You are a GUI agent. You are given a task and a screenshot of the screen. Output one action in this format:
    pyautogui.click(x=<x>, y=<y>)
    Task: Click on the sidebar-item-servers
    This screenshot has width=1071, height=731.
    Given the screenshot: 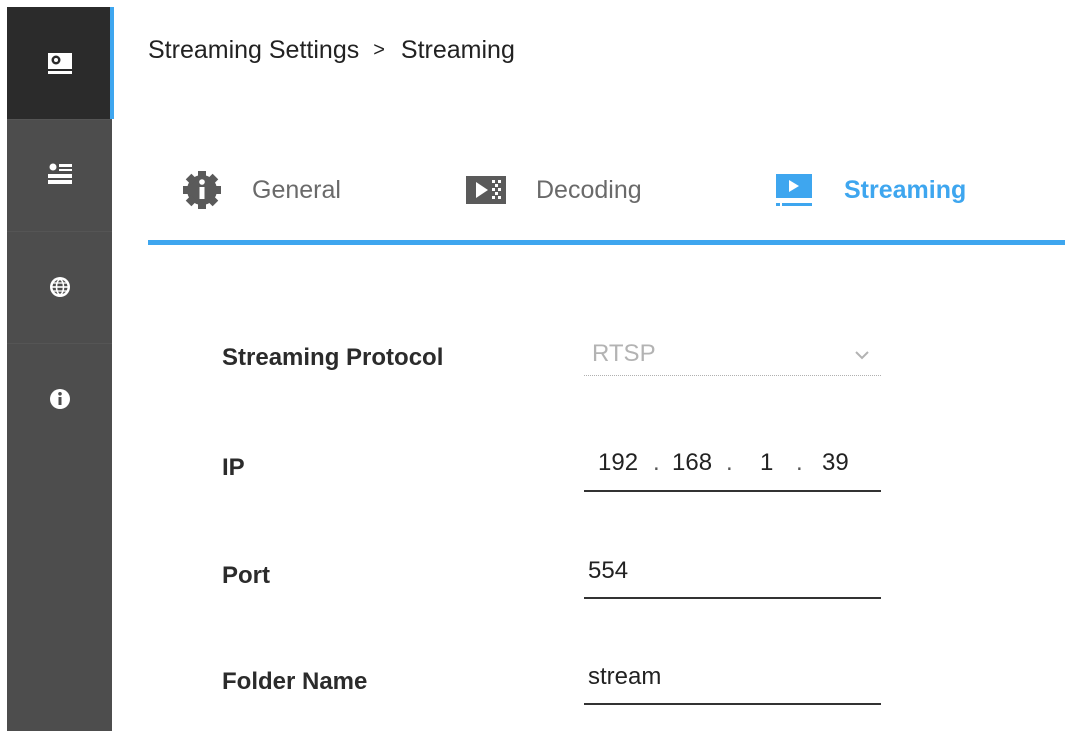 What is the action you would take?
    pyautogui.click(x=59, y=175)
    